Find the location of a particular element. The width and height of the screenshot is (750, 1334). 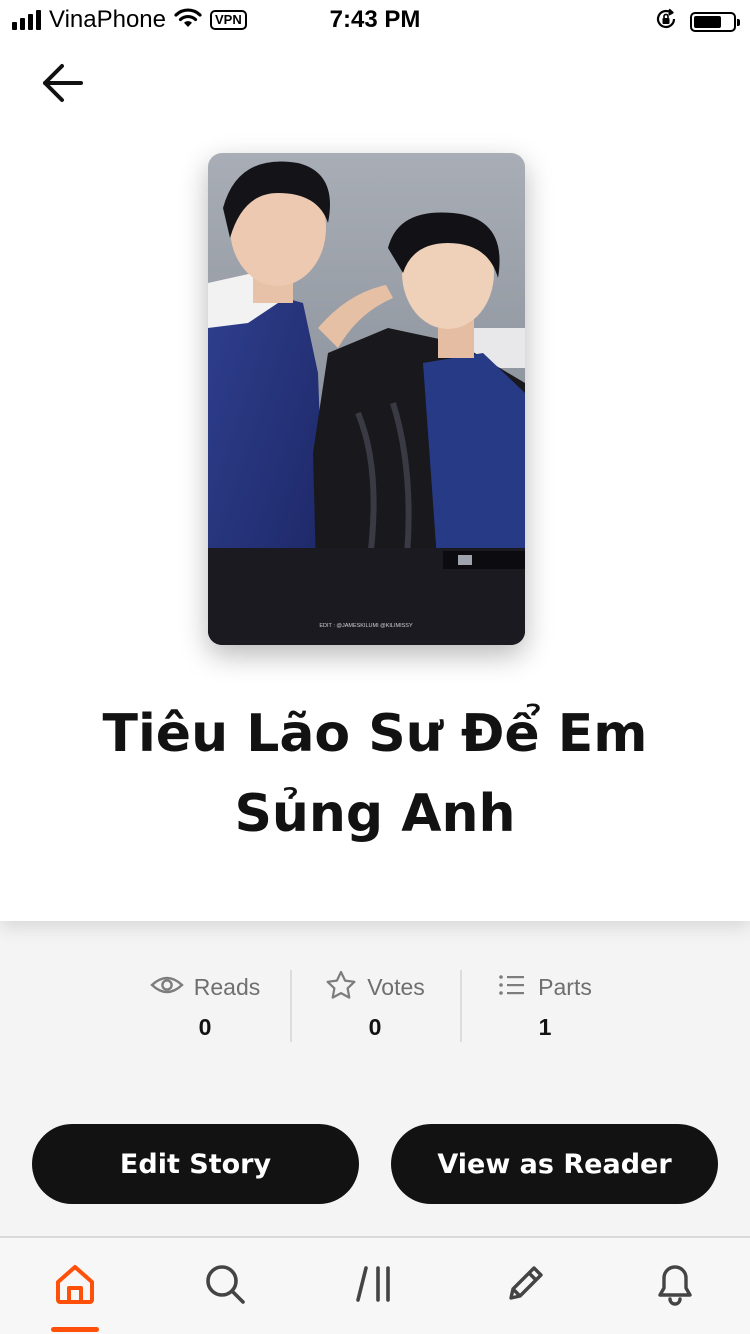

stat-value: 1 is located at coordinates (545, 1027).